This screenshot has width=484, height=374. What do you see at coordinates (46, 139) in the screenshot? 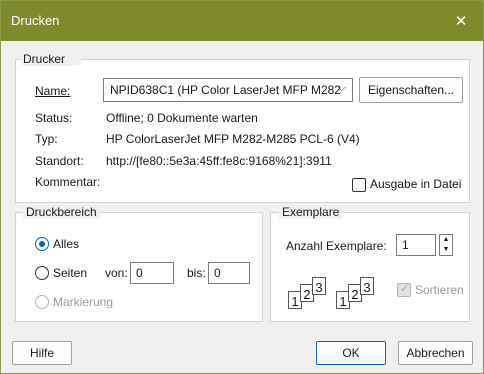
I see `type-label: Typ:` at bounding box center [46, 139].